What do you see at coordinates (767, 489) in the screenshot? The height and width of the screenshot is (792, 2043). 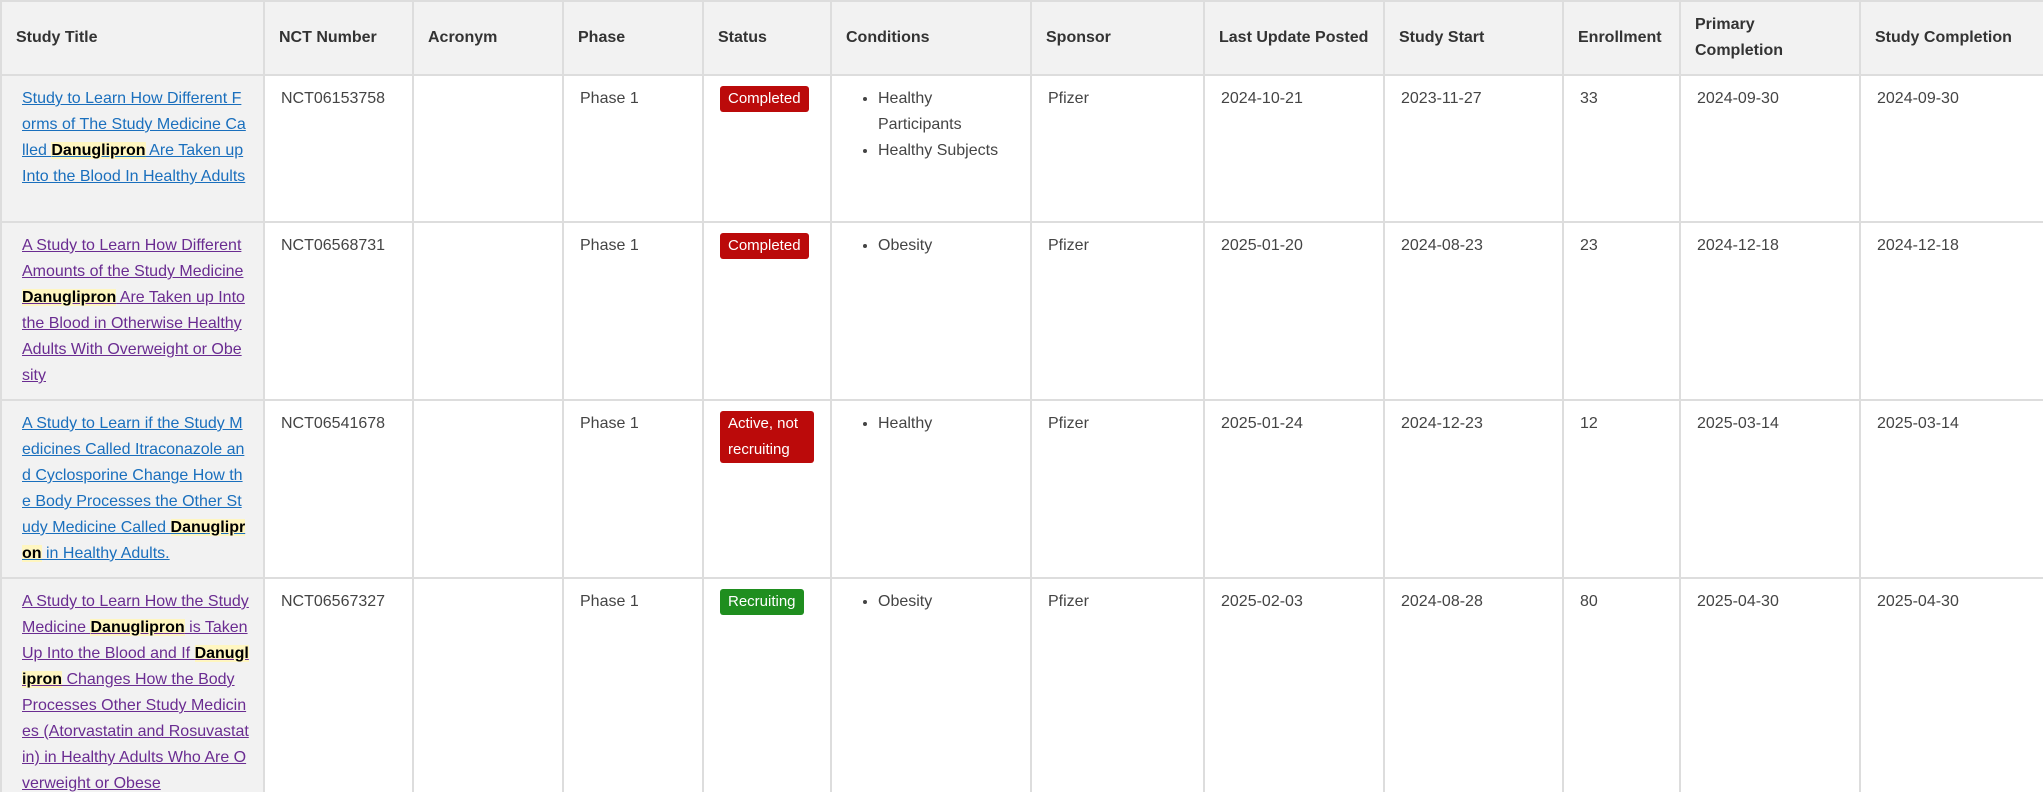 I see `status-cell: Active, not recruiting` at bounding box center [767, 489].